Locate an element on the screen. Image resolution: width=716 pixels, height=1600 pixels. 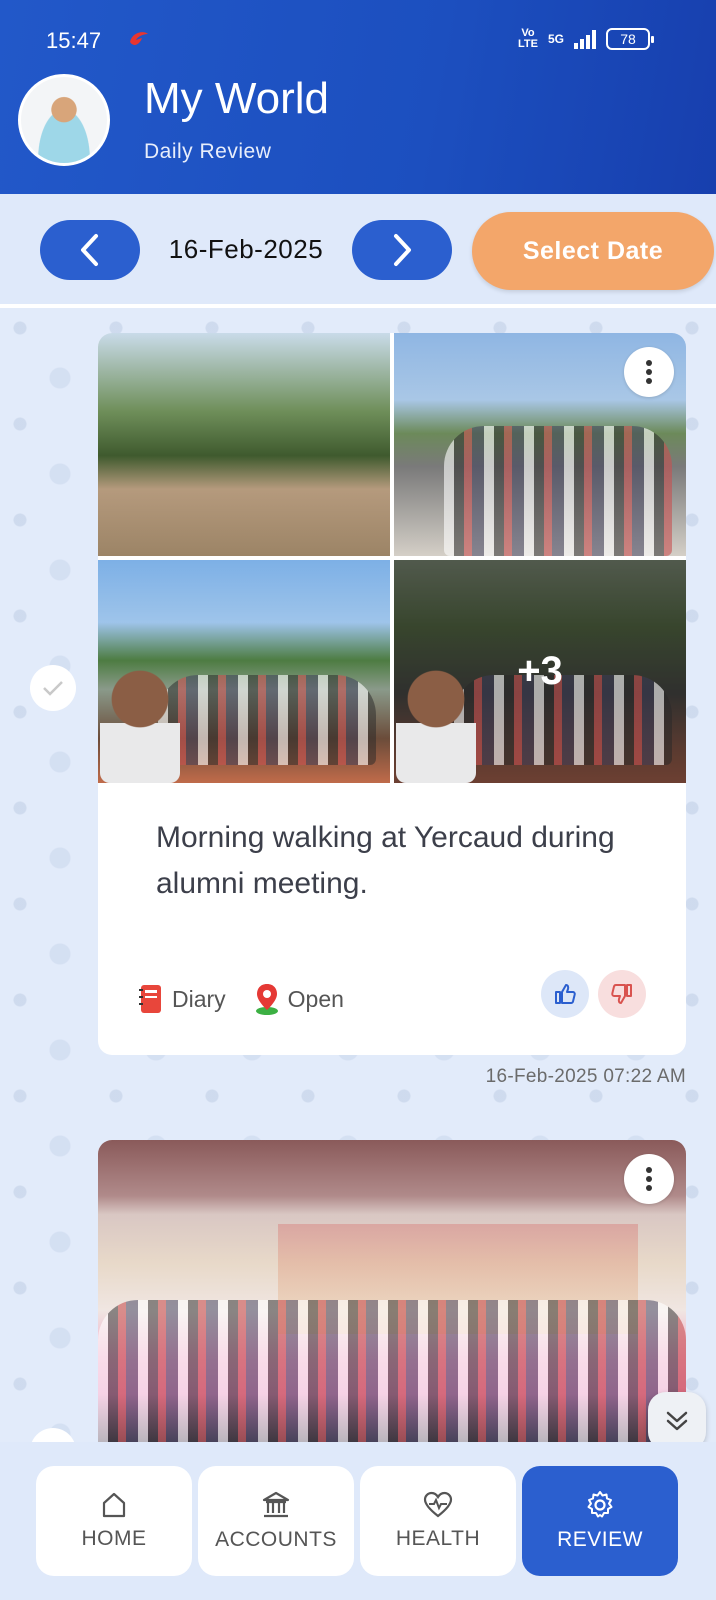
chevron-left-icon is located at coordinates (89, 250).